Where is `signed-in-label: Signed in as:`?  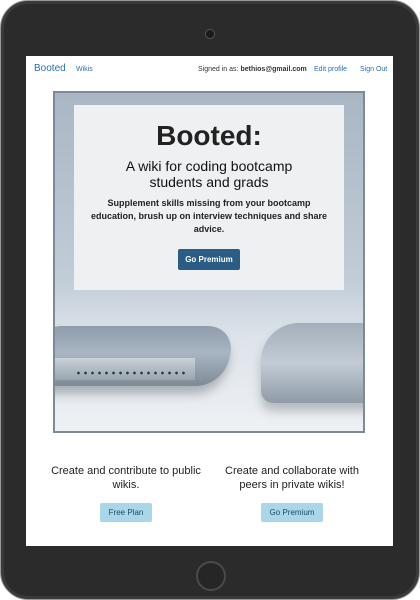 signed-in-label: Signed in as: is located at coordinates (218, 69).